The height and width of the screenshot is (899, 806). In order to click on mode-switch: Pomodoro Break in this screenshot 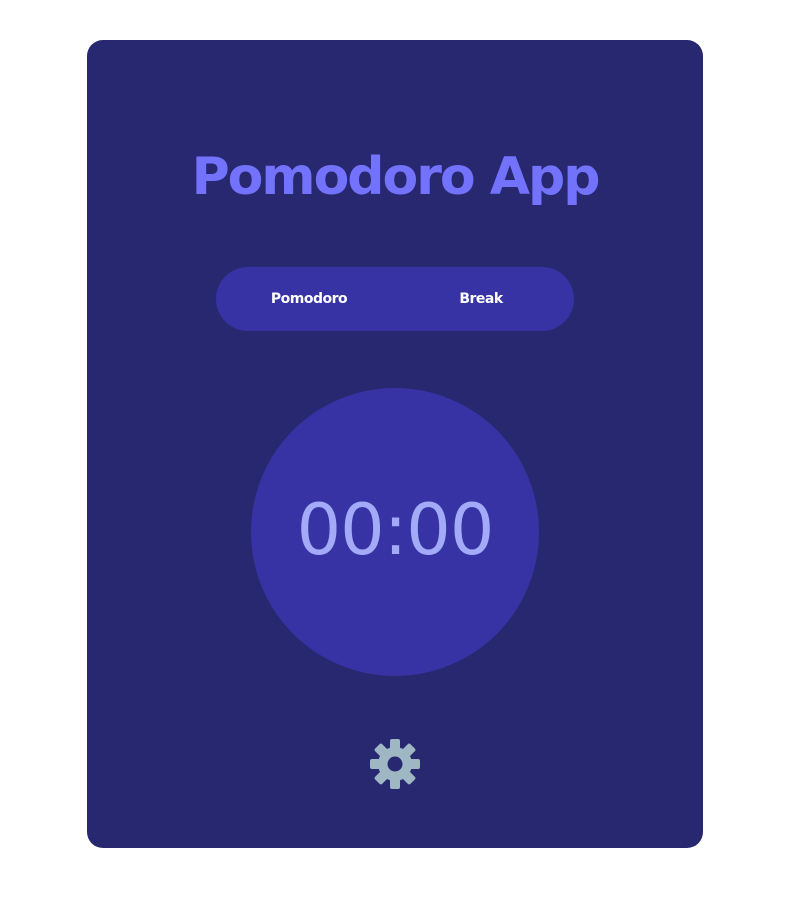, I will do `click(395, 299)`.